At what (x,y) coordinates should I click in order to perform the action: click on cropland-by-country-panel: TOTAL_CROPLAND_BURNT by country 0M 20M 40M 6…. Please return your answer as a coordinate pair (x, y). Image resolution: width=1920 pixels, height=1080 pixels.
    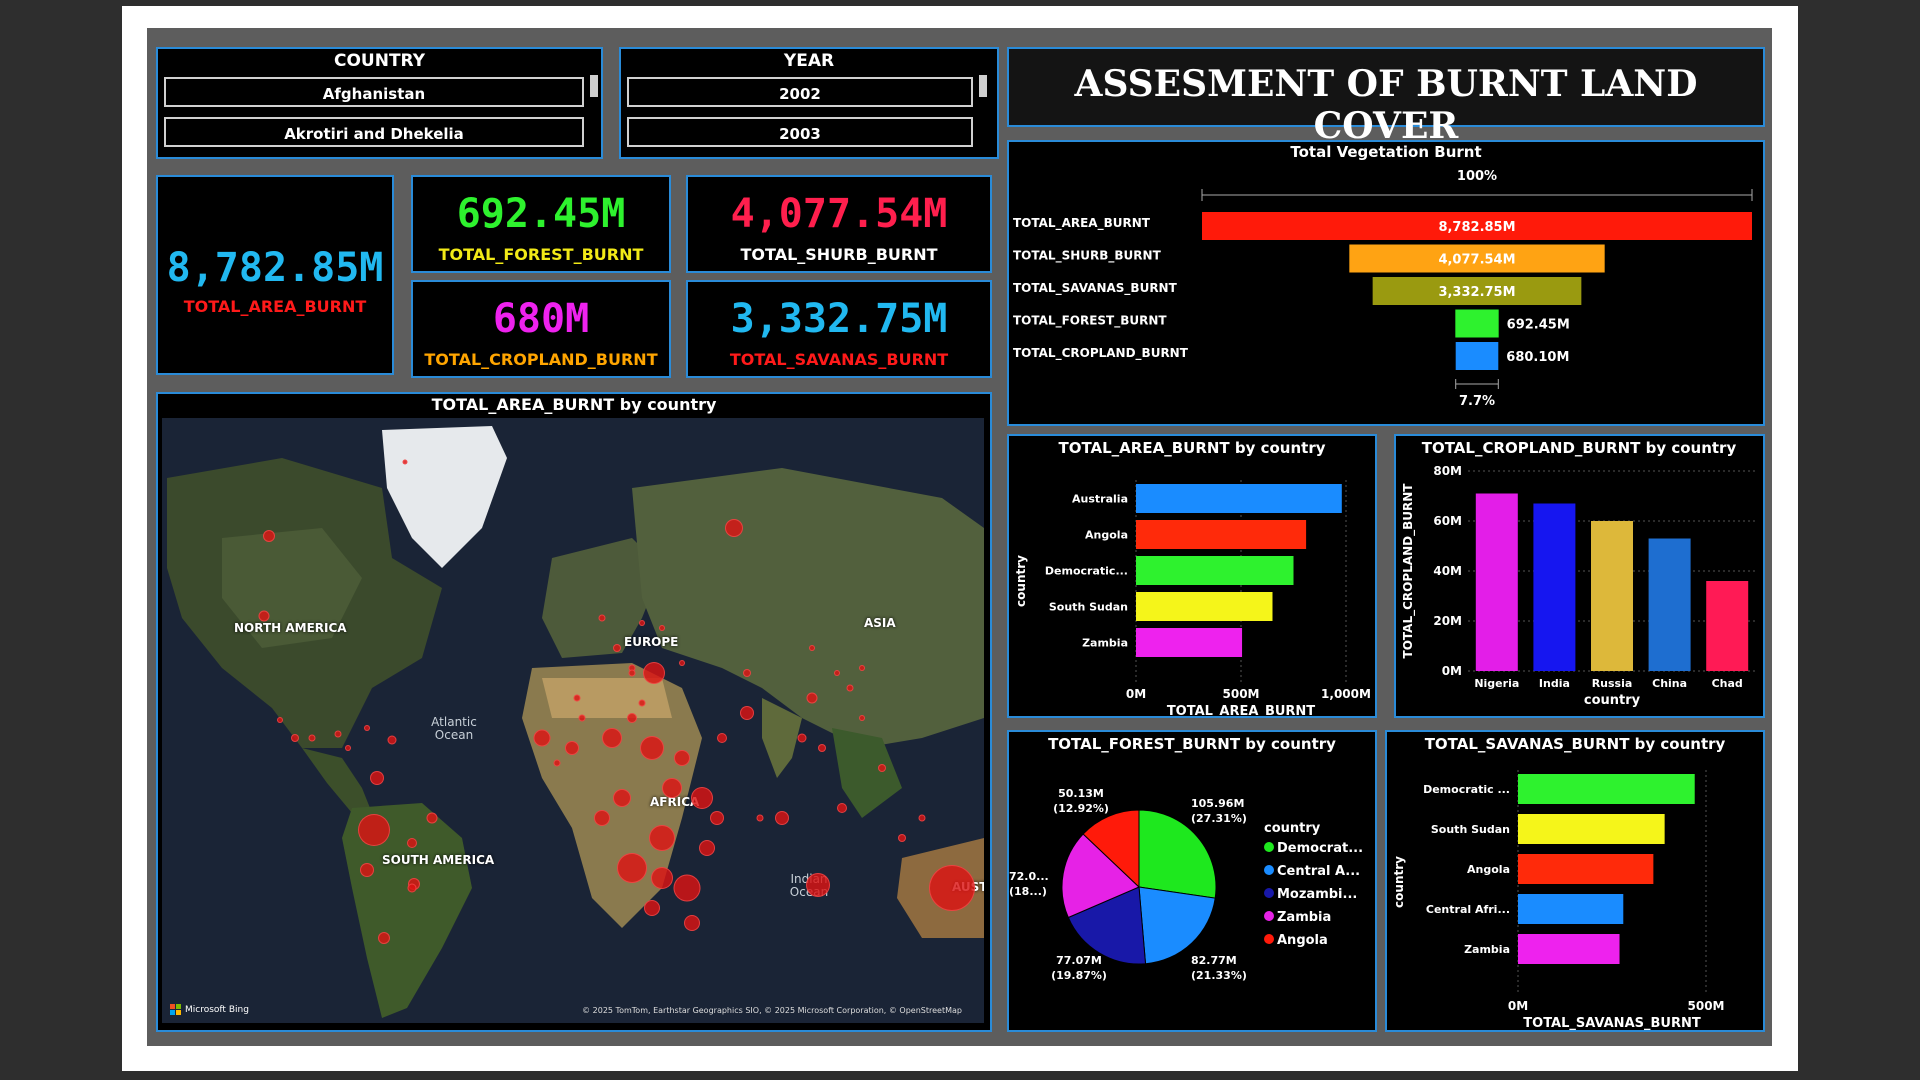
    Looking at the image, I should click on (1579, 576).